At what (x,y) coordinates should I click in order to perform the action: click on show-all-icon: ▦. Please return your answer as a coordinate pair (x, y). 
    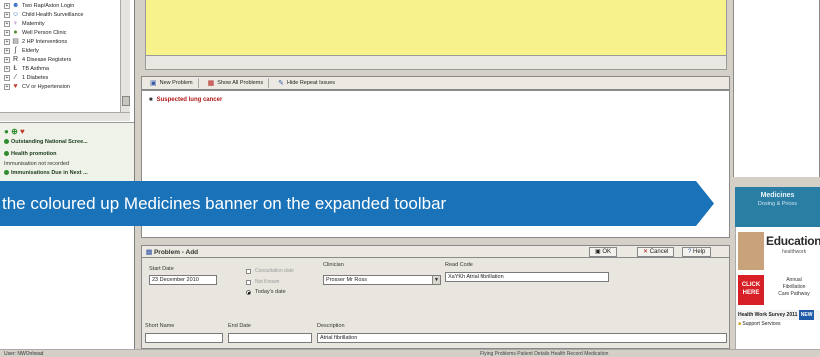
    Looking at the image, I should click on (211, 83).